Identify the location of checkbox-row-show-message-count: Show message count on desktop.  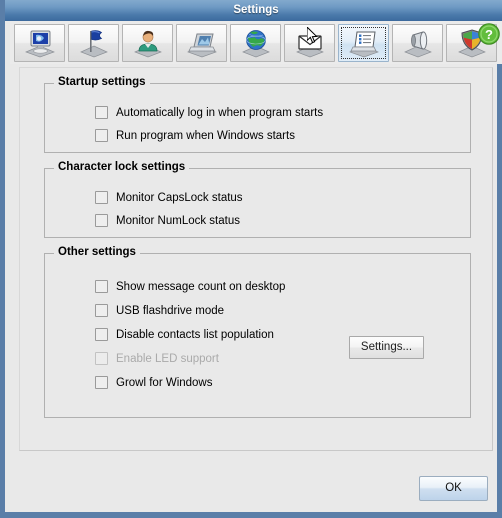
(190, 286).